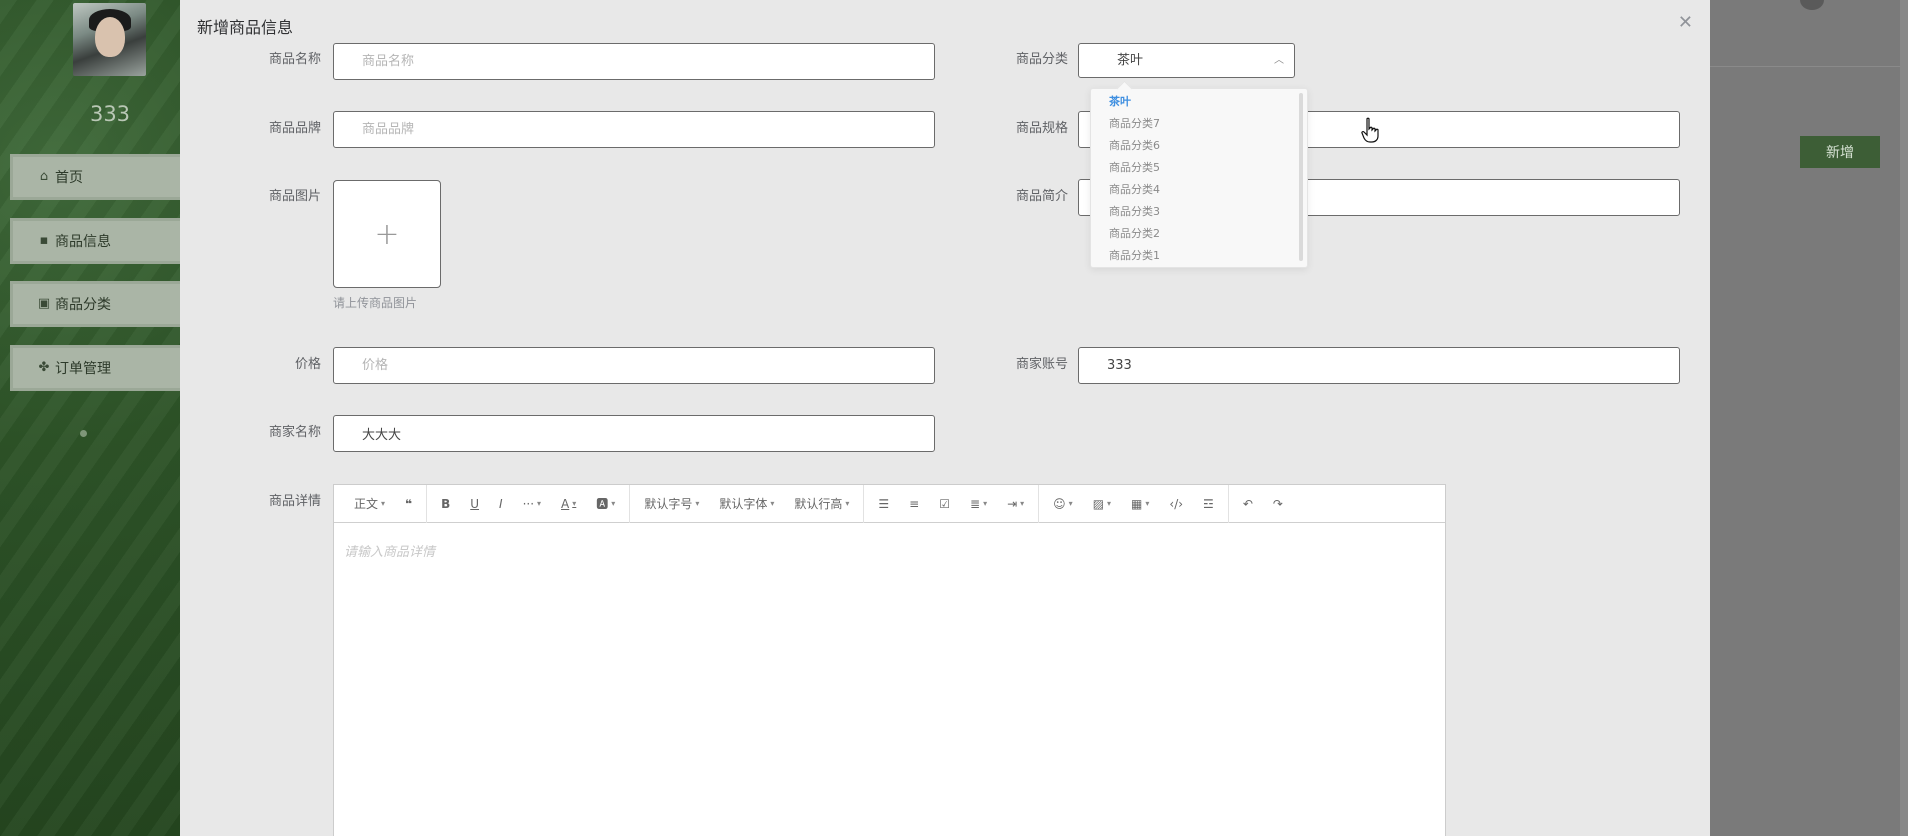 The height and width of the screenshot is (836, 1908). What do you see at coordinates (1278, 504) in the screenshot?
I see `redo-icon: ↷` at bounding box center [1278, 504].